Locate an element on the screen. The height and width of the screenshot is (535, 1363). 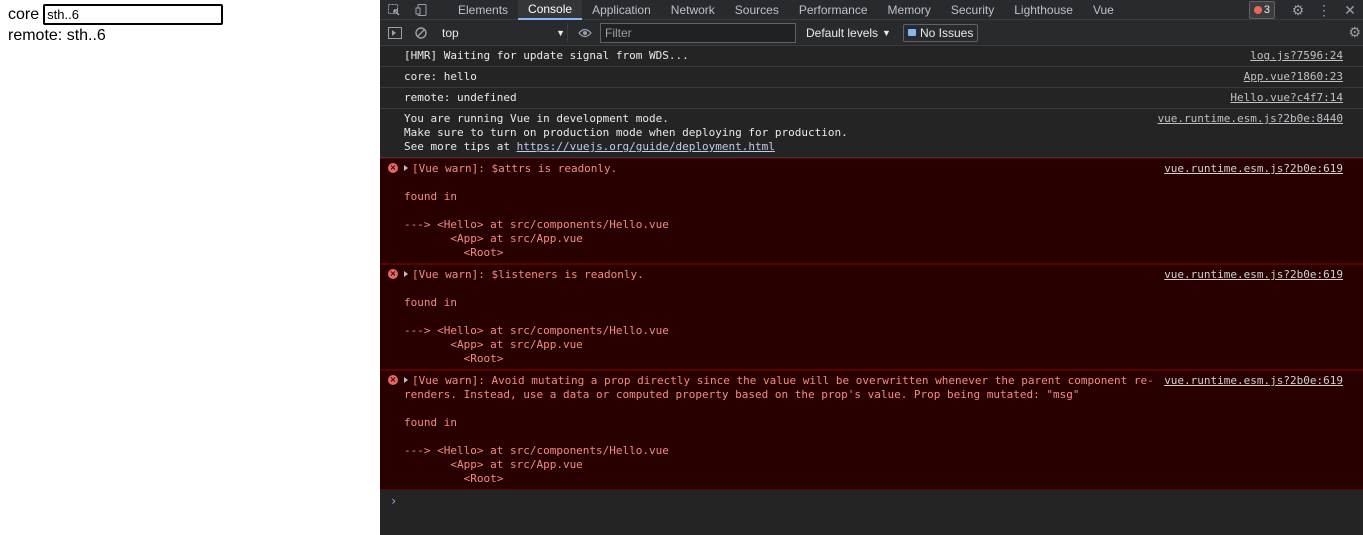
message-text: remote: undefined is located at coordinates (460, 97).